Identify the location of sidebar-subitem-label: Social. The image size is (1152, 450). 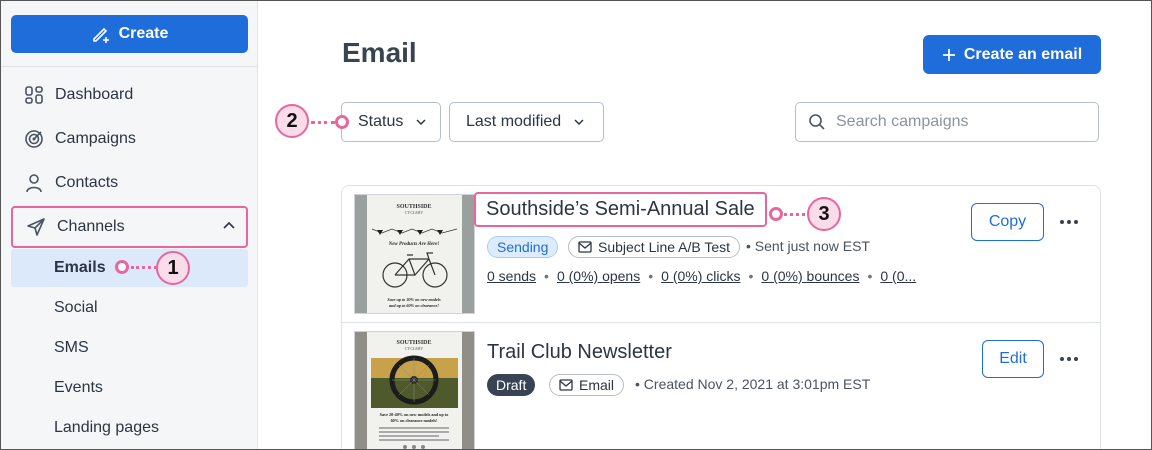
(76, 307).